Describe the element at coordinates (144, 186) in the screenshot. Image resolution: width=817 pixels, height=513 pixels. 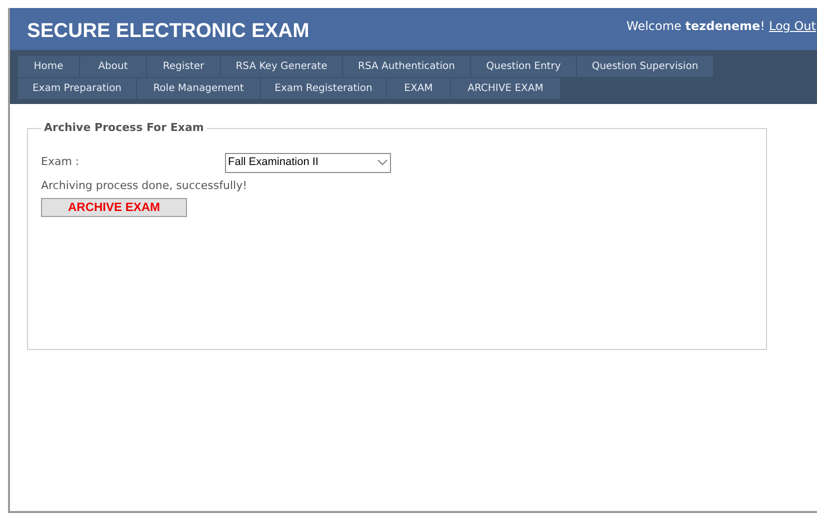
I see `status-message: Archiving process done, successfully!` at that location.